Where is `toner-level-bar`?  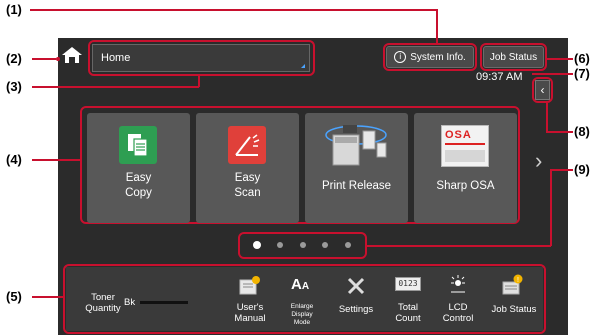
toner-level-bar is located at coordinates (164, 302).